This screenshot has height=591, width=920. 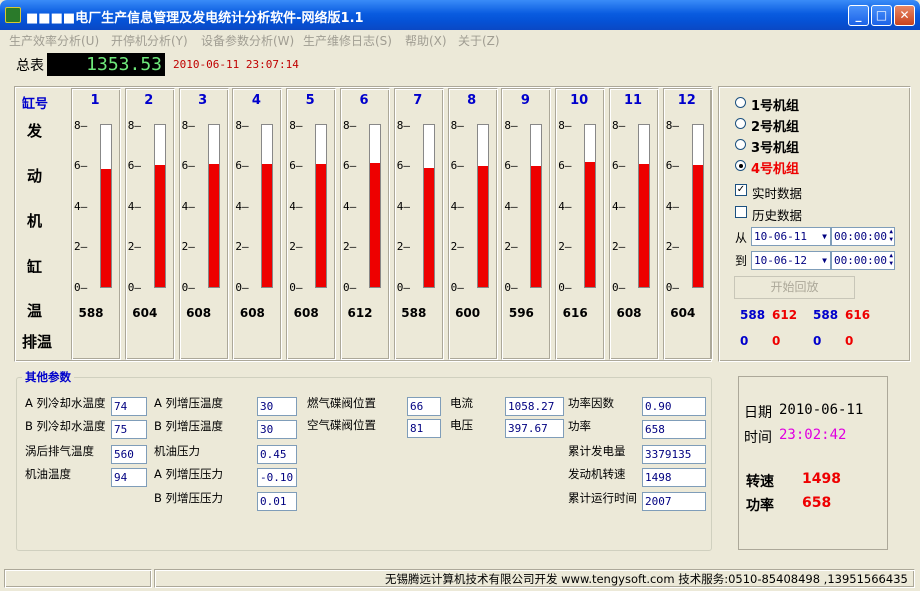 I want to click on cylinder-4-tick: 0—, so click(x=242, y=287).